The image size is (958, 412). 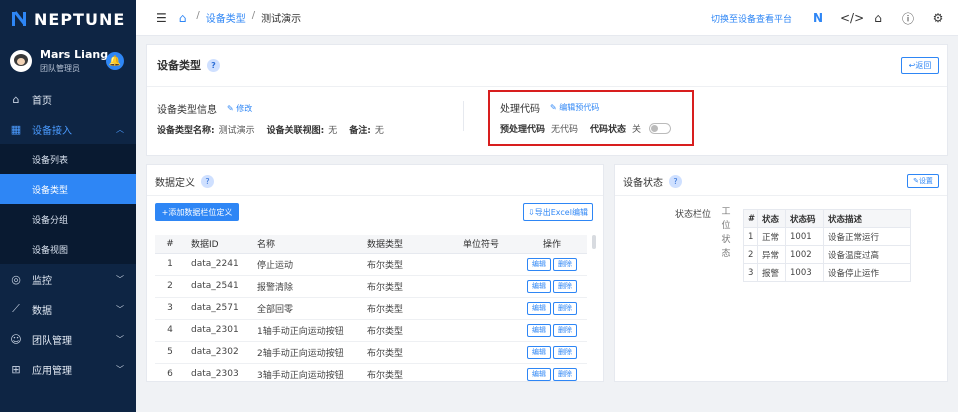 I want to click on neptune-logo-icon, so click(x=19, y=18).